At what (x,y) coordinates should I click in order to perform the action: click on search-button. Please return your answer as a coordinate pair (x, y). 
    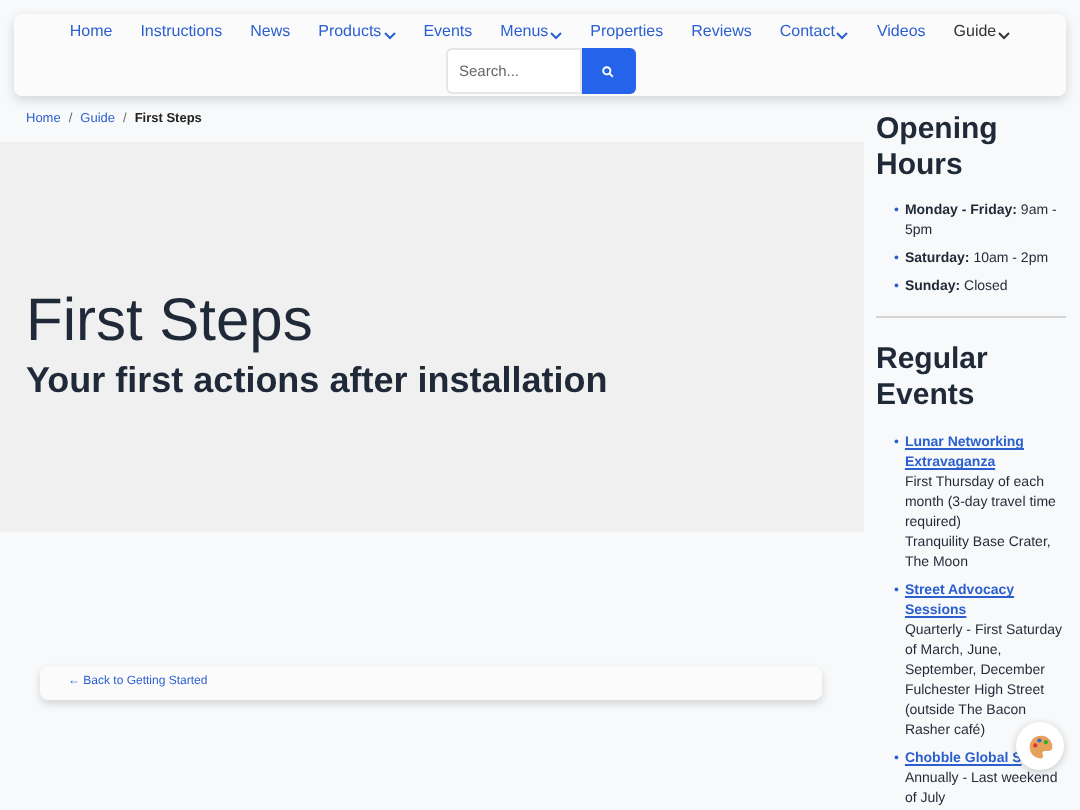
    Looking at the image, I should click on (608, 71).